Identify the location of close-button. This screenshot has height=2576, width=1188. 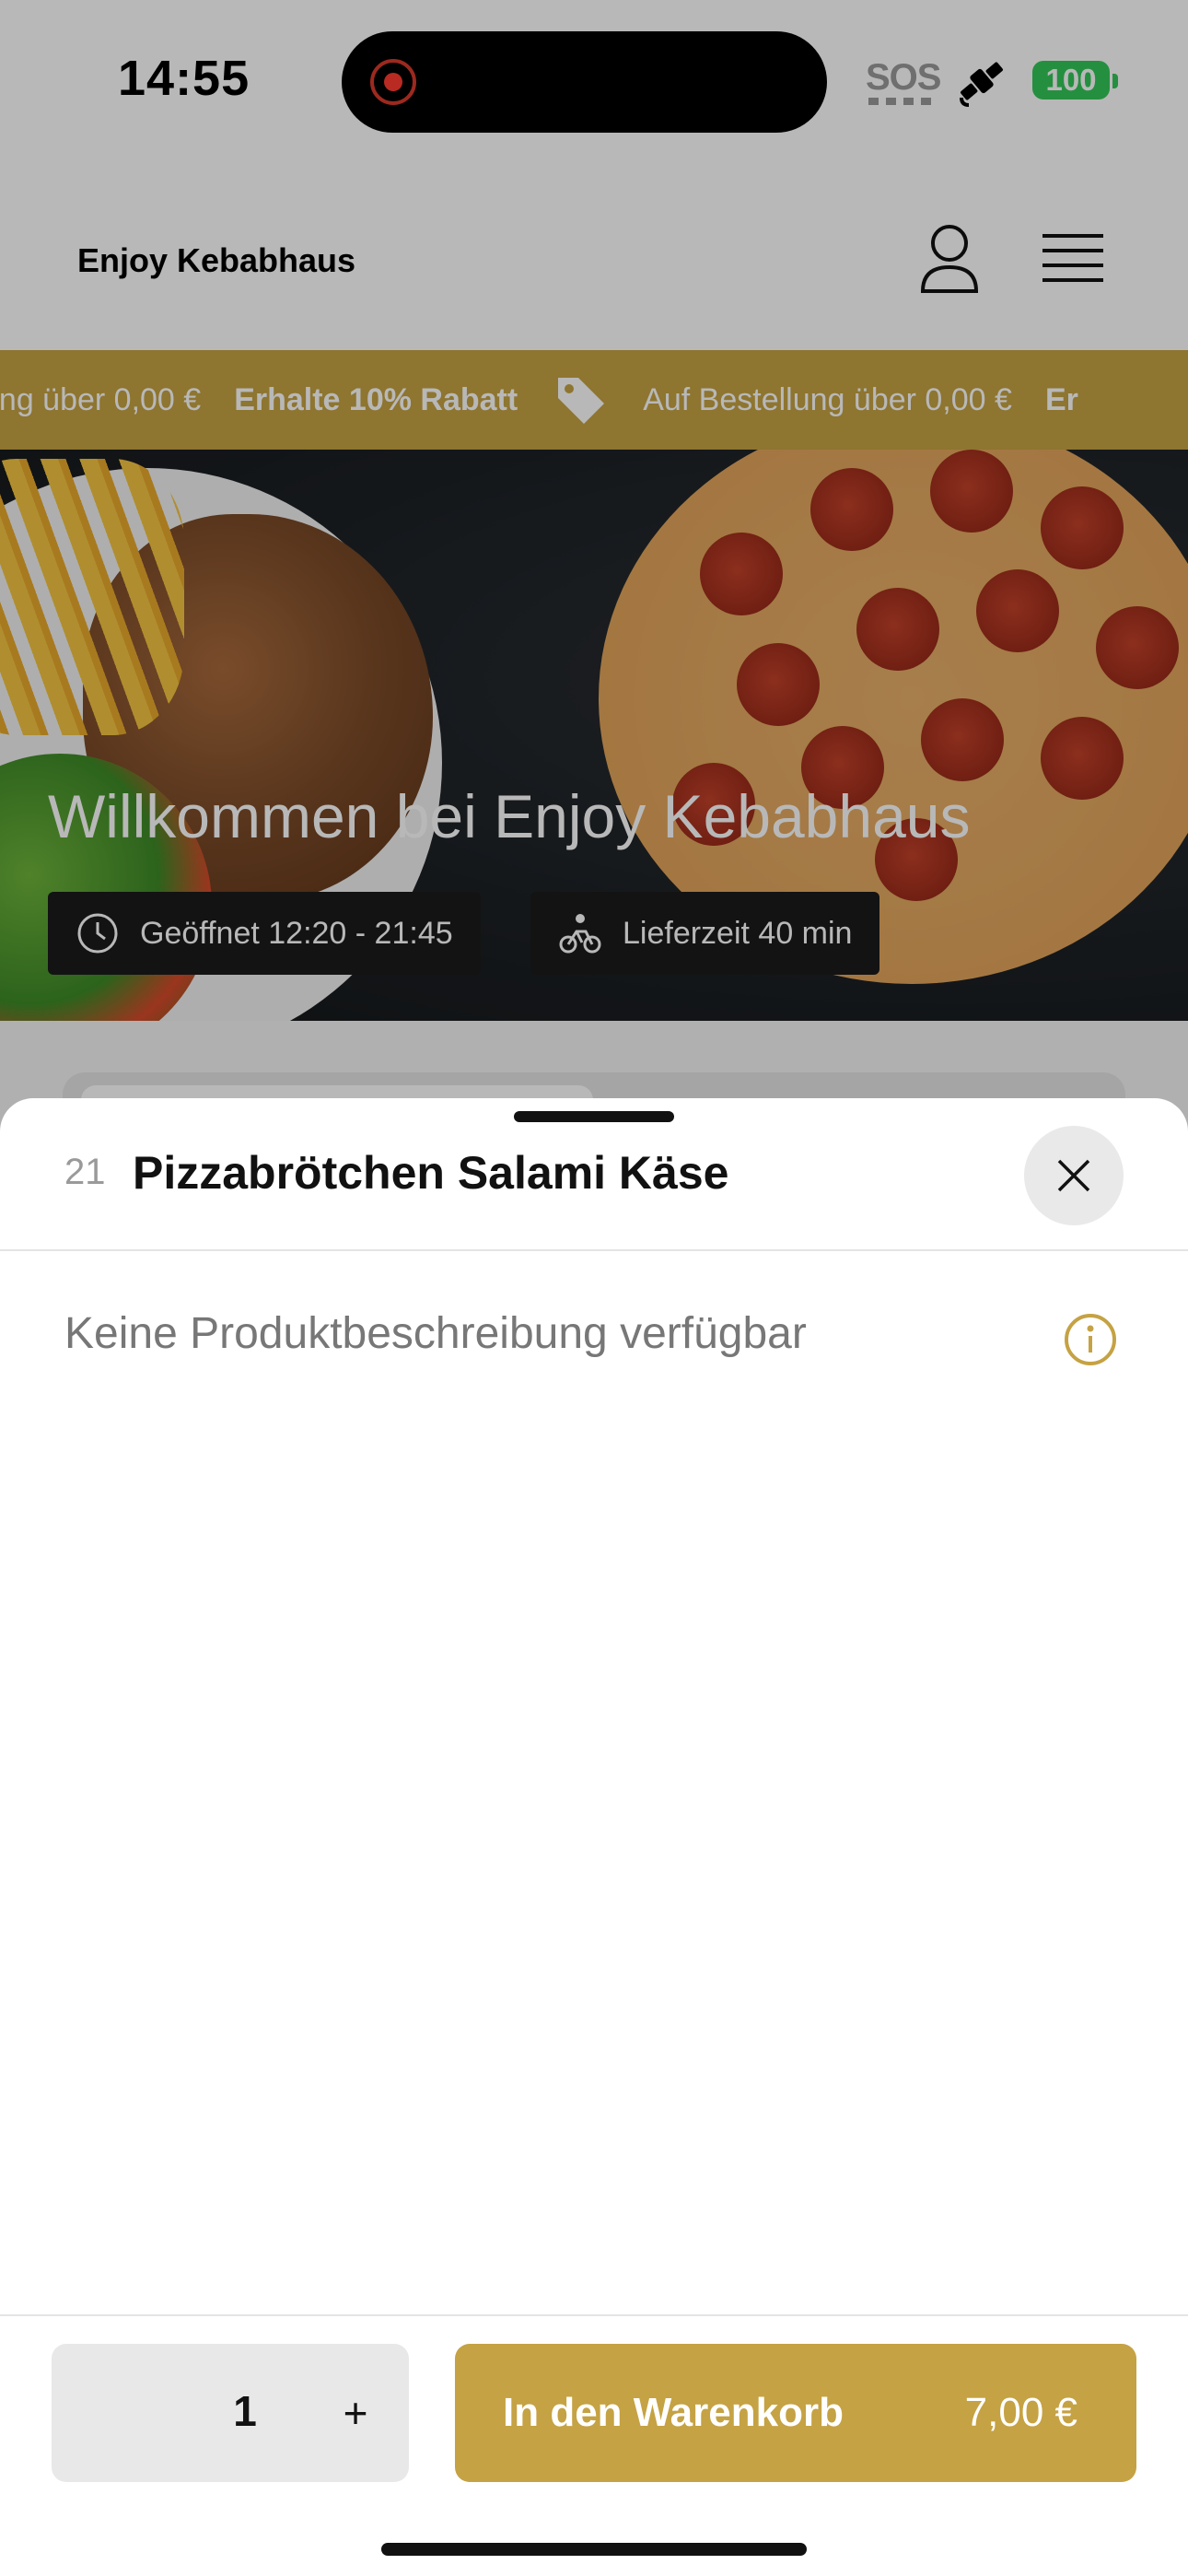
(1074, 1175).